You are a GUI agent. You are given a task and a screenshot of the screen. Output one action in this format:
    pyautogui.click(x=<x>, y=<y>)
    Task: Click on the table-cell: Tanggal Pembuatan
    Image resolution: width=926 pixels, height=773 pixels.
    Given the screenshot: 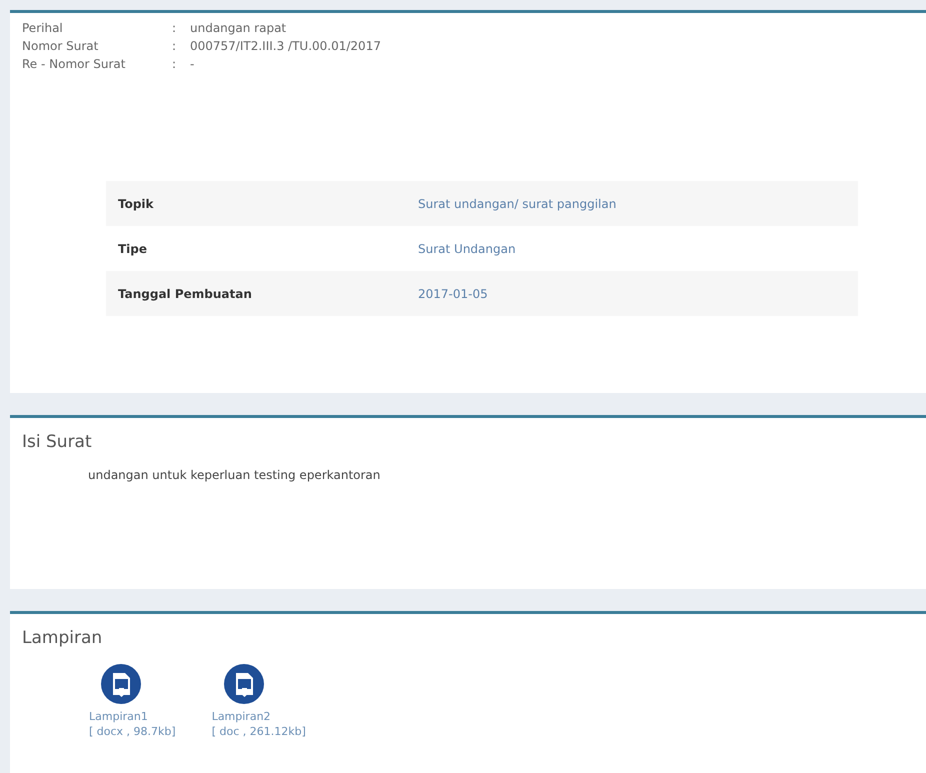 What is the action you would take?
    pyautogui.click(x=256, y=293)
    